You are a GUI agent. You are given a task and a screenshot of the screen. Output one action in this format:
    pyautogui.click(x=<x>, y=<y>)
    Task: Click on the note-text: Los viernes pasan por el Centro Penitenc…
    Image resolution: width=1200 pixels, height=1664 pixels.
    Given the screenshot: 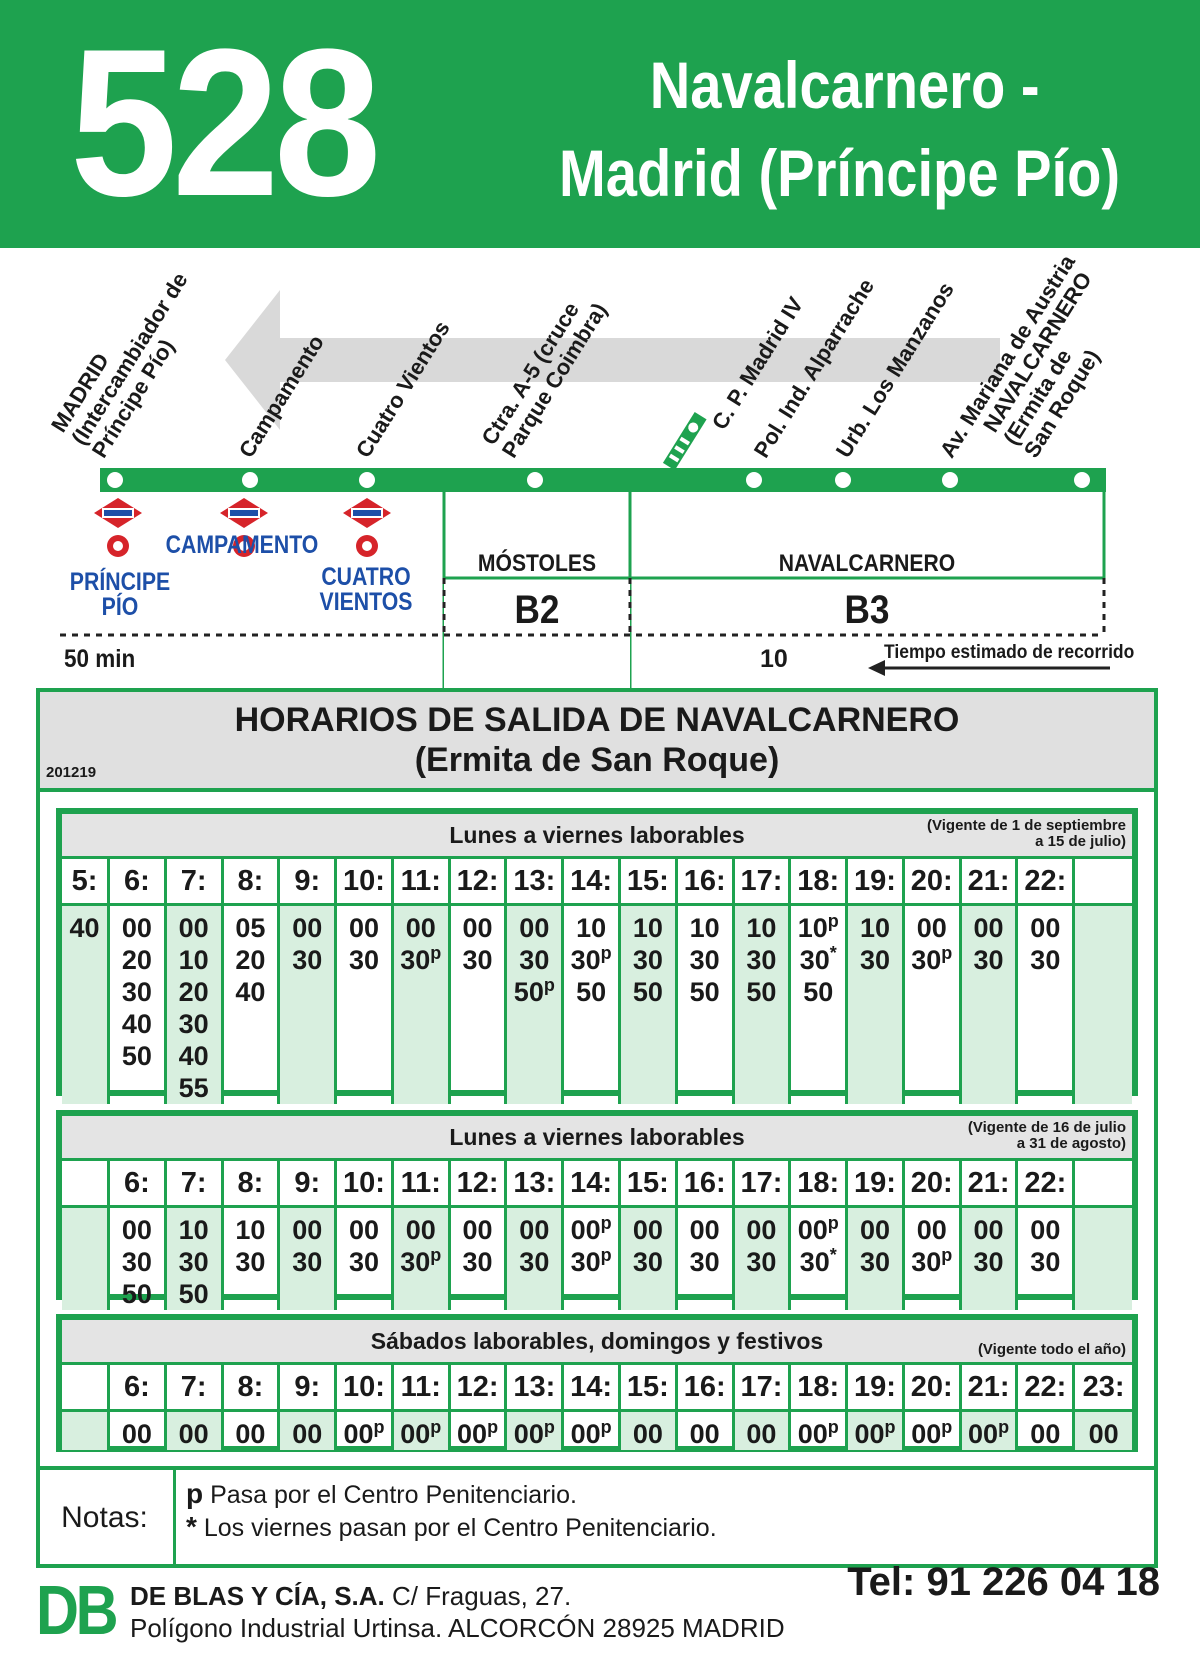 What is the action you would take?
    pyautogui.click(x=460, y=1528)
    